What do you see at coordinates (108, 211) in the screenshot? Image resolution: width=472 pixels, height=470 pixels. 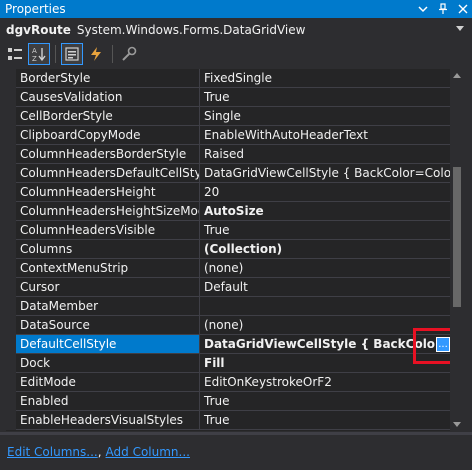 I see `property-name: ColumnHeadersHeightSizeMode` at bounding box center [108, 211].